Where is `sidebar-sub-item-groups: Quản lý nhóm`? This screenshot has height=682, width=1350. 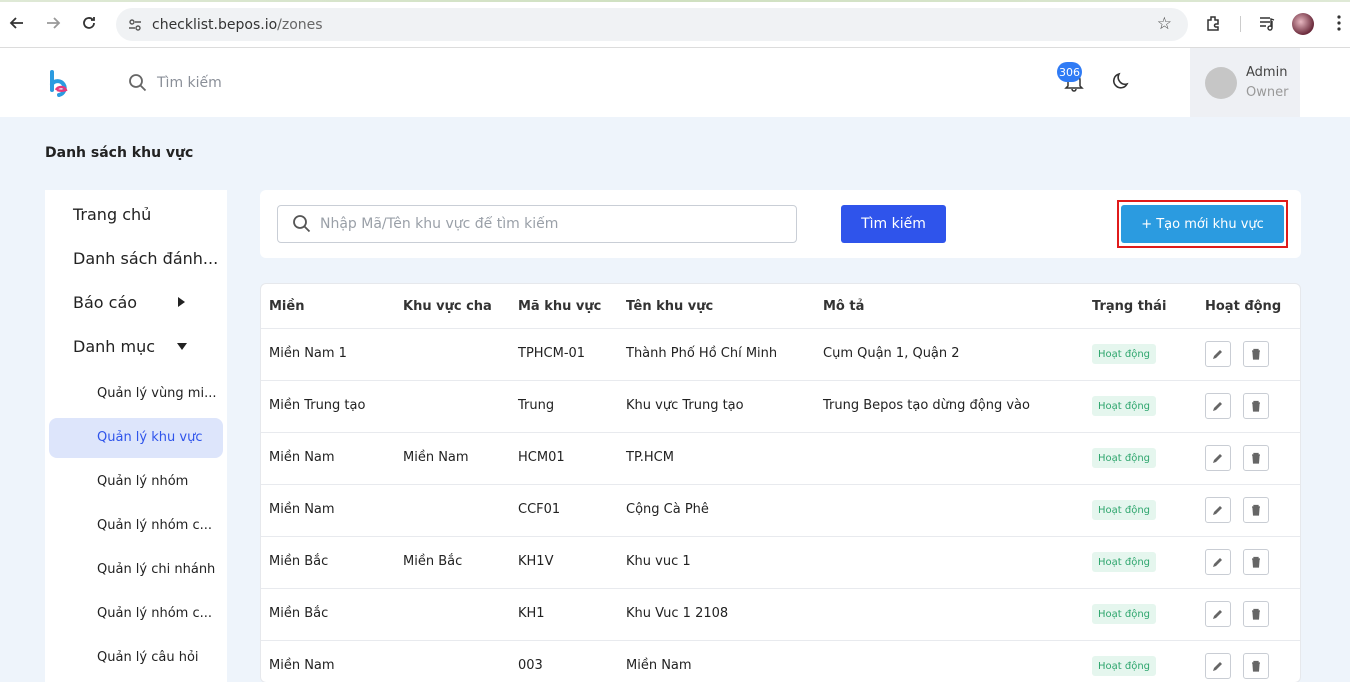
sidebar-sub-item-groups: Quản lý nhóm is located at coordinates (142, 481).